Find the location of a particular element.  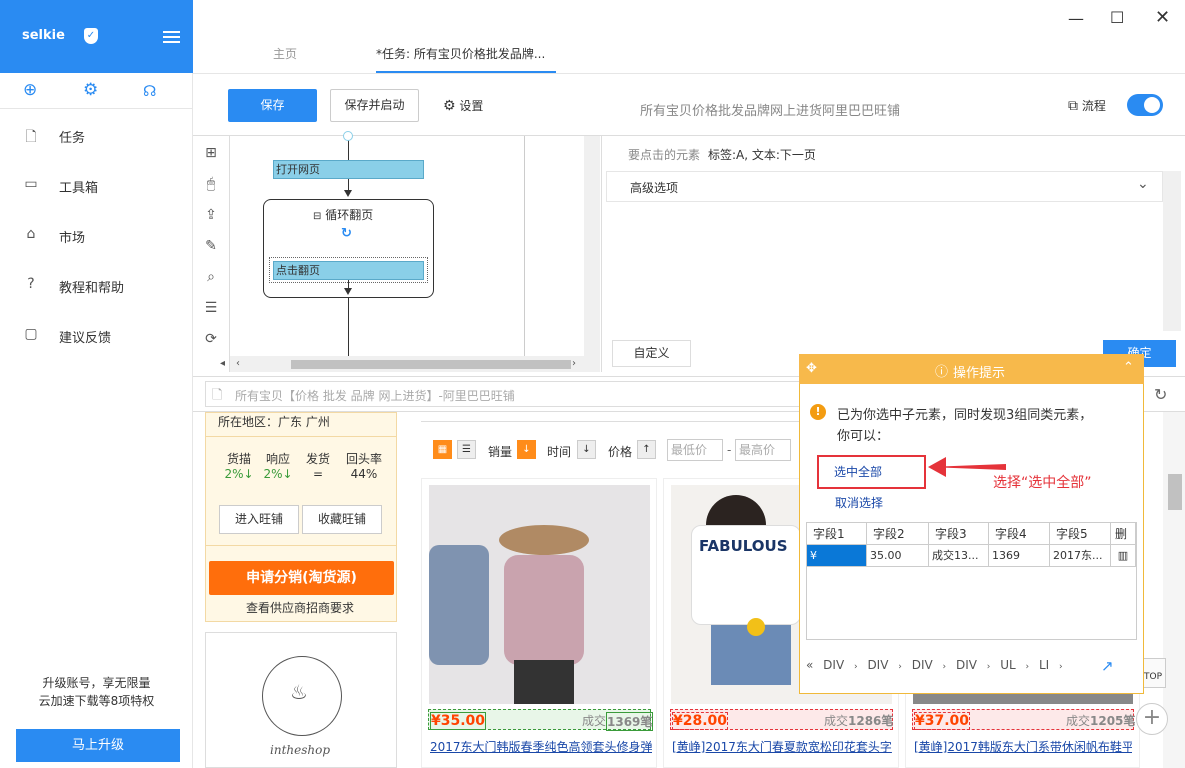

flow-vertical-scrollbar is located at coordinates (592, 247).